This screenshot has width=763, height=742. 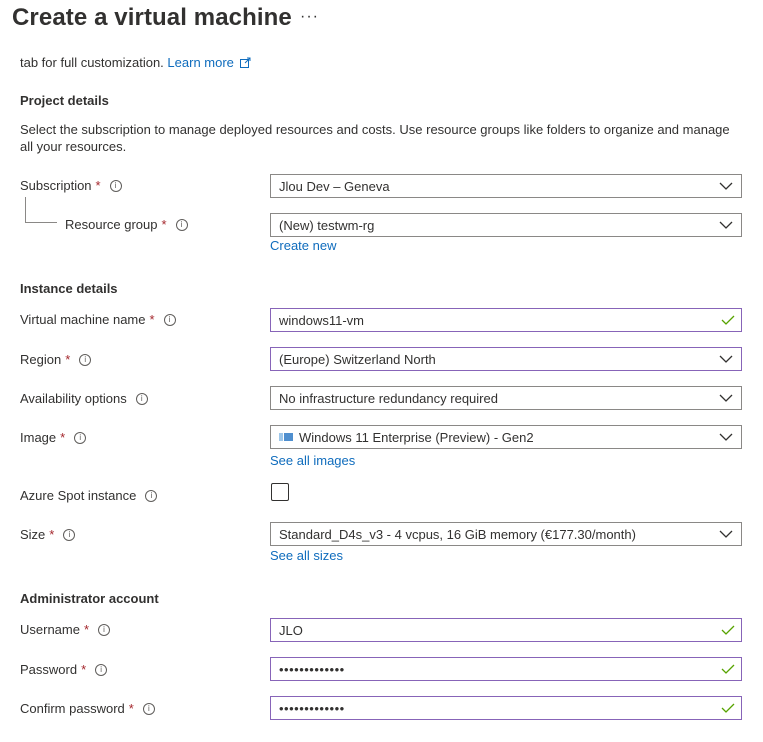 What do you see at coordinates (48, 534) in the screenshot?
I see `size-label: Size * i` at bounding box center [48, 534].